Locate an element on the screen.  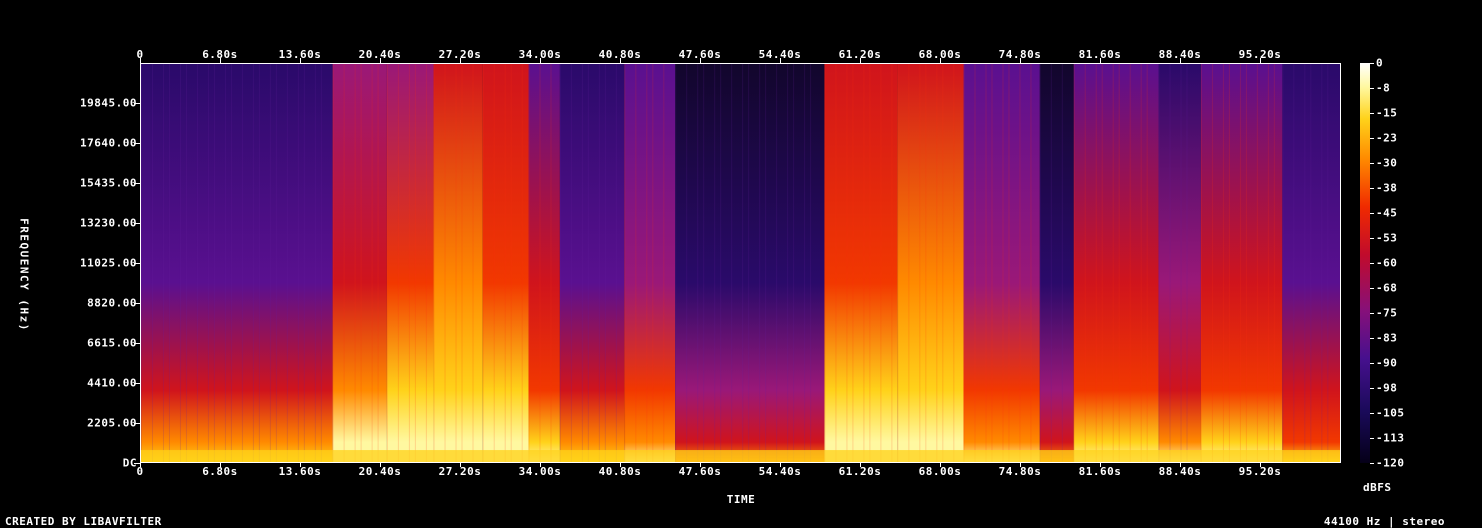
x-axis-label: TIME is located at coordinates (741, 499).